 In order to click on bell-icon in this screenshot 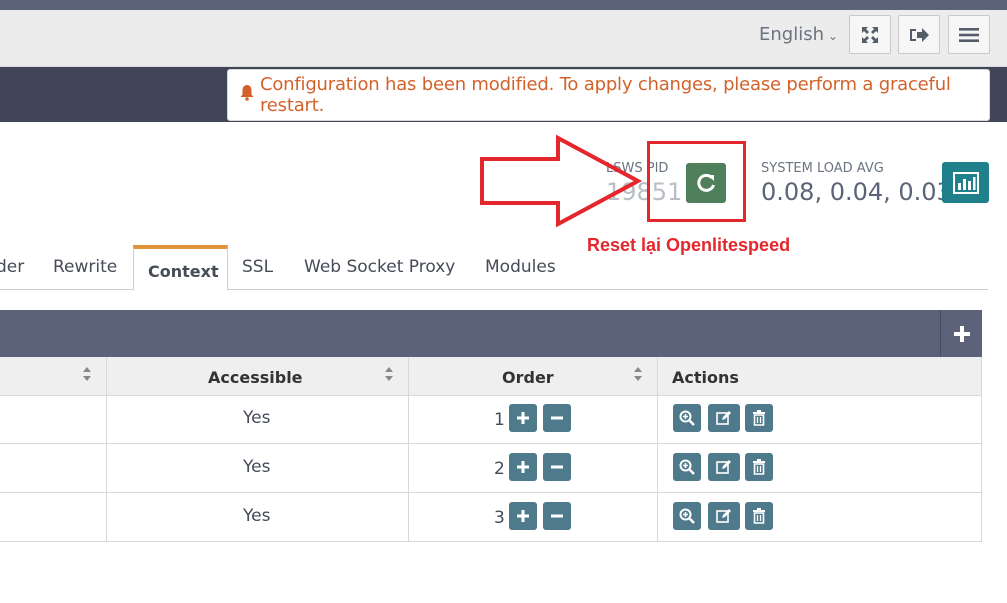, I will do `click(247, 95)`.